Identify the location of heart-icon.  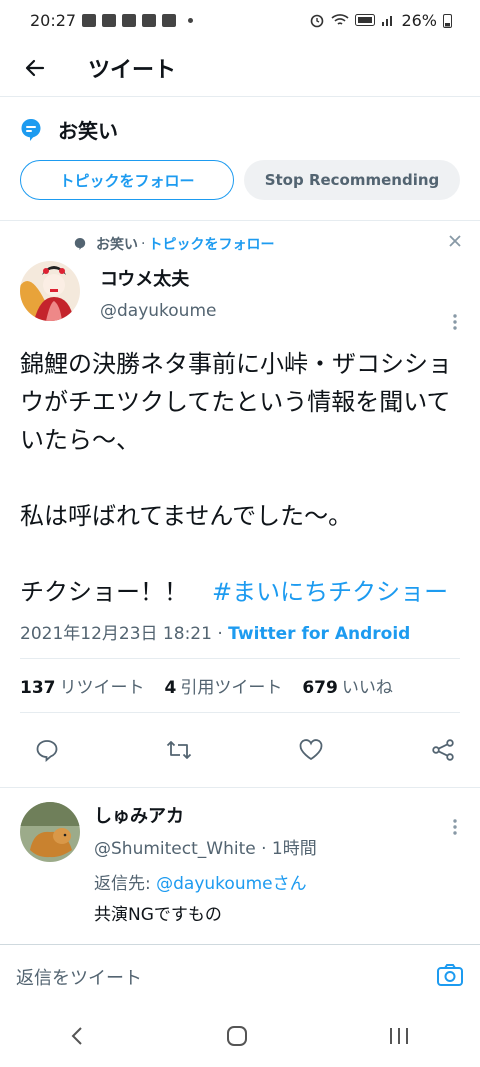
(311, 750).